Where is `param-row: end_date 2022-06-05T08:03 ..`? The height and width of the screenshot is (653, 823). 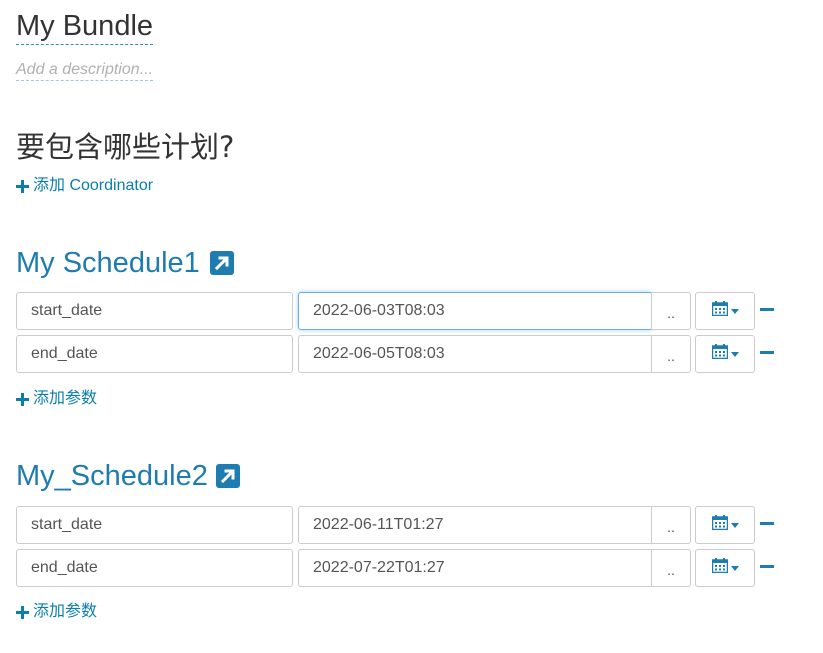
param-row: end_date 2022-06-05T08:03 .. is located at coordinates (401, 354).